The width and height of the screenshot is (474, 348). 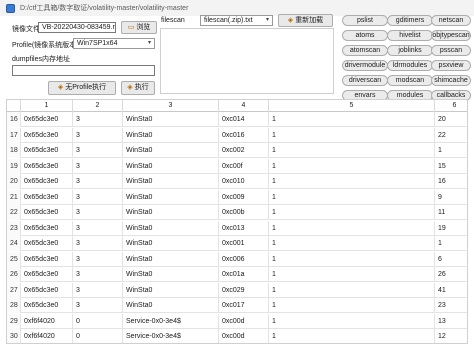 I want to click on table-cell: 0xc010, so click(x=244, y=181).